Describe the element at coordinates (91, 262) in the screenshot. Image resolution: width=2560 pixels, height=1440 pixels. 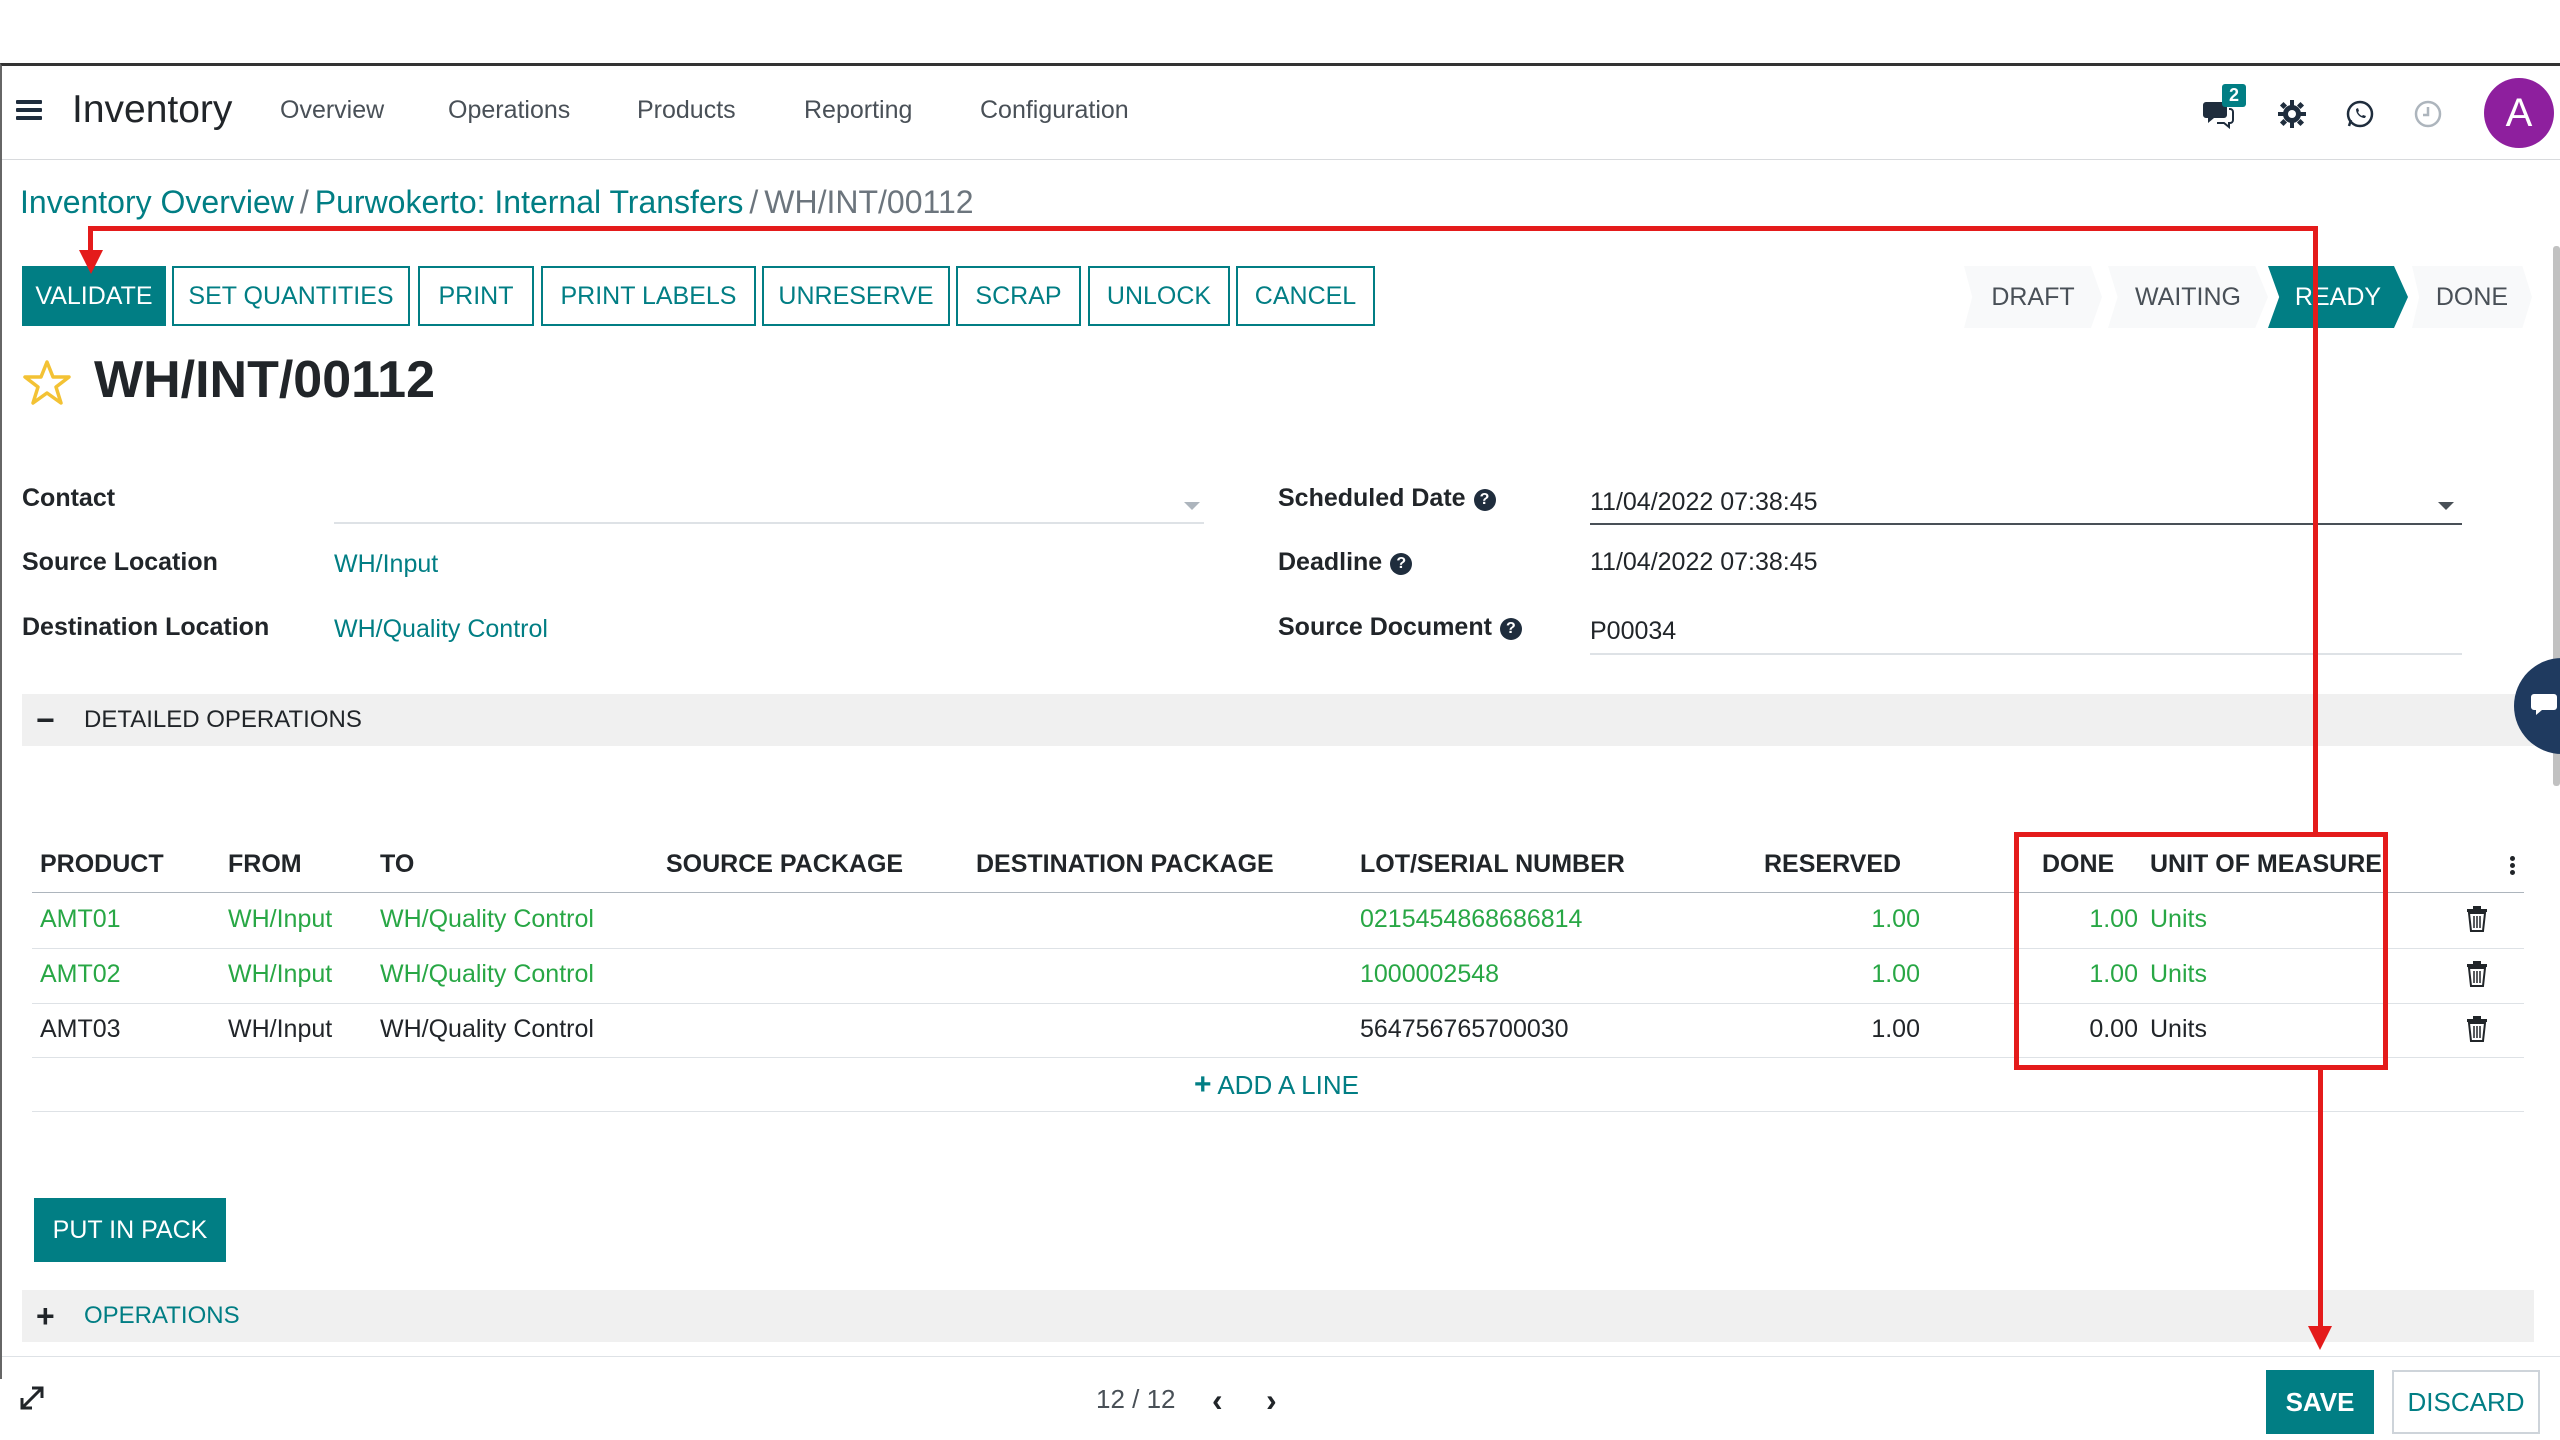
I see `annotation-arrowhead-validate` at that location.